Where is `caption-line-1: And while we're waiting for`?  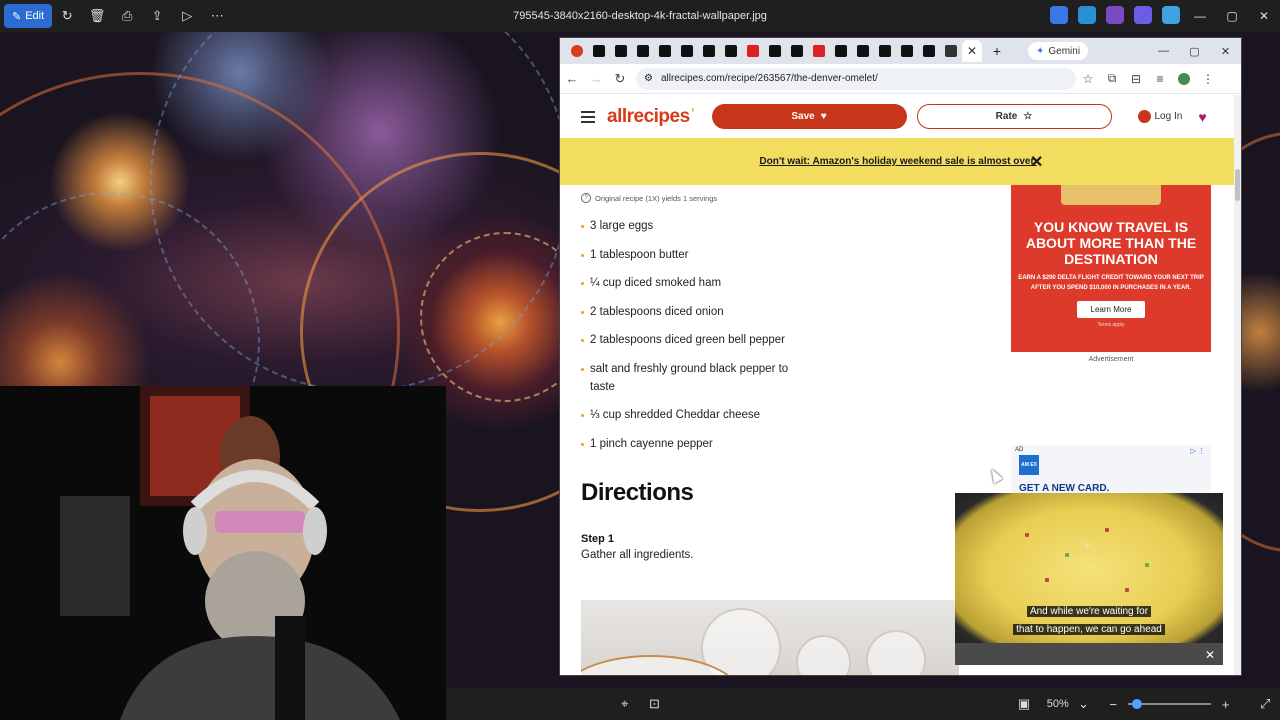 caption-line-1: And while we're waiting for is located at coordinates (1089, 611).